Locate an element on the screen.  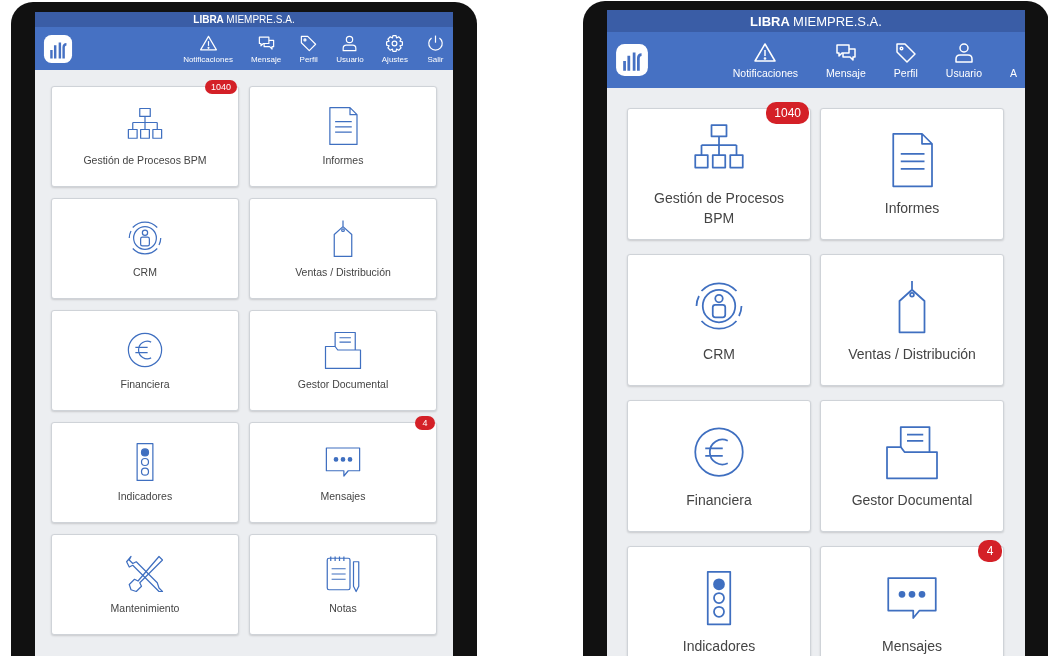
nav-item: Salir is located at coordinates (435, 48).